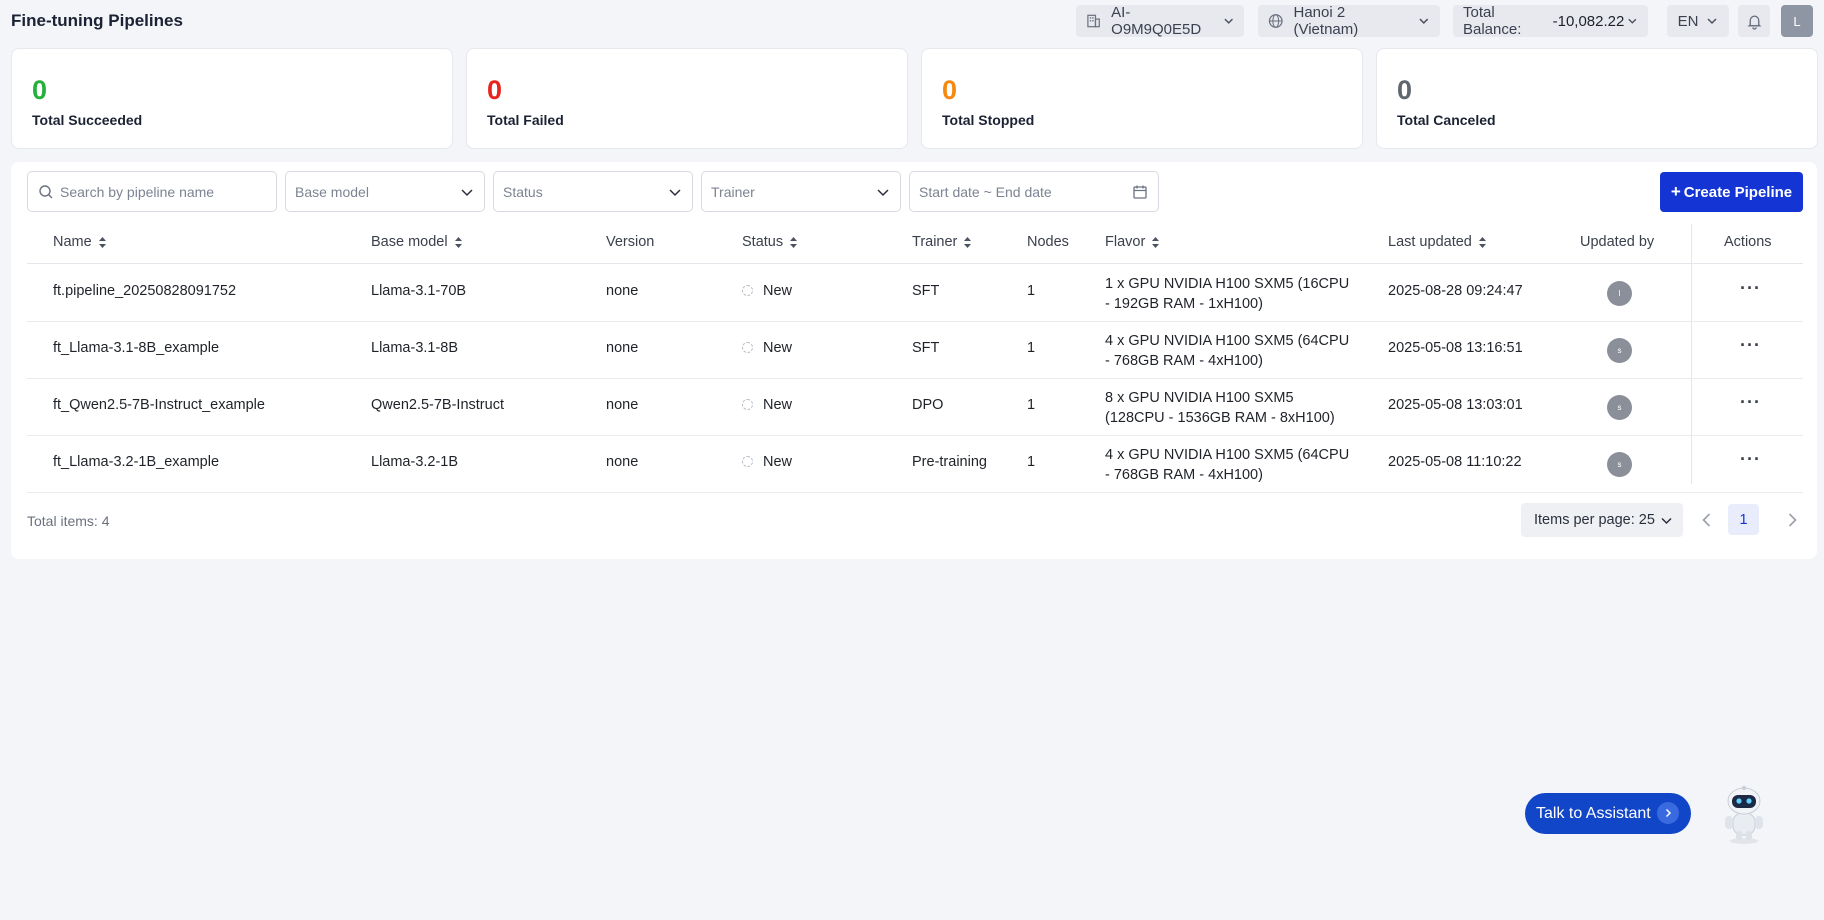 The width and height of the screenshot is (1824, 920). What do you see at coordinates (1593, 813) in the screenshot?
I see `assistant-label: Talk to Assistant` at bounding box center [1593, 813].